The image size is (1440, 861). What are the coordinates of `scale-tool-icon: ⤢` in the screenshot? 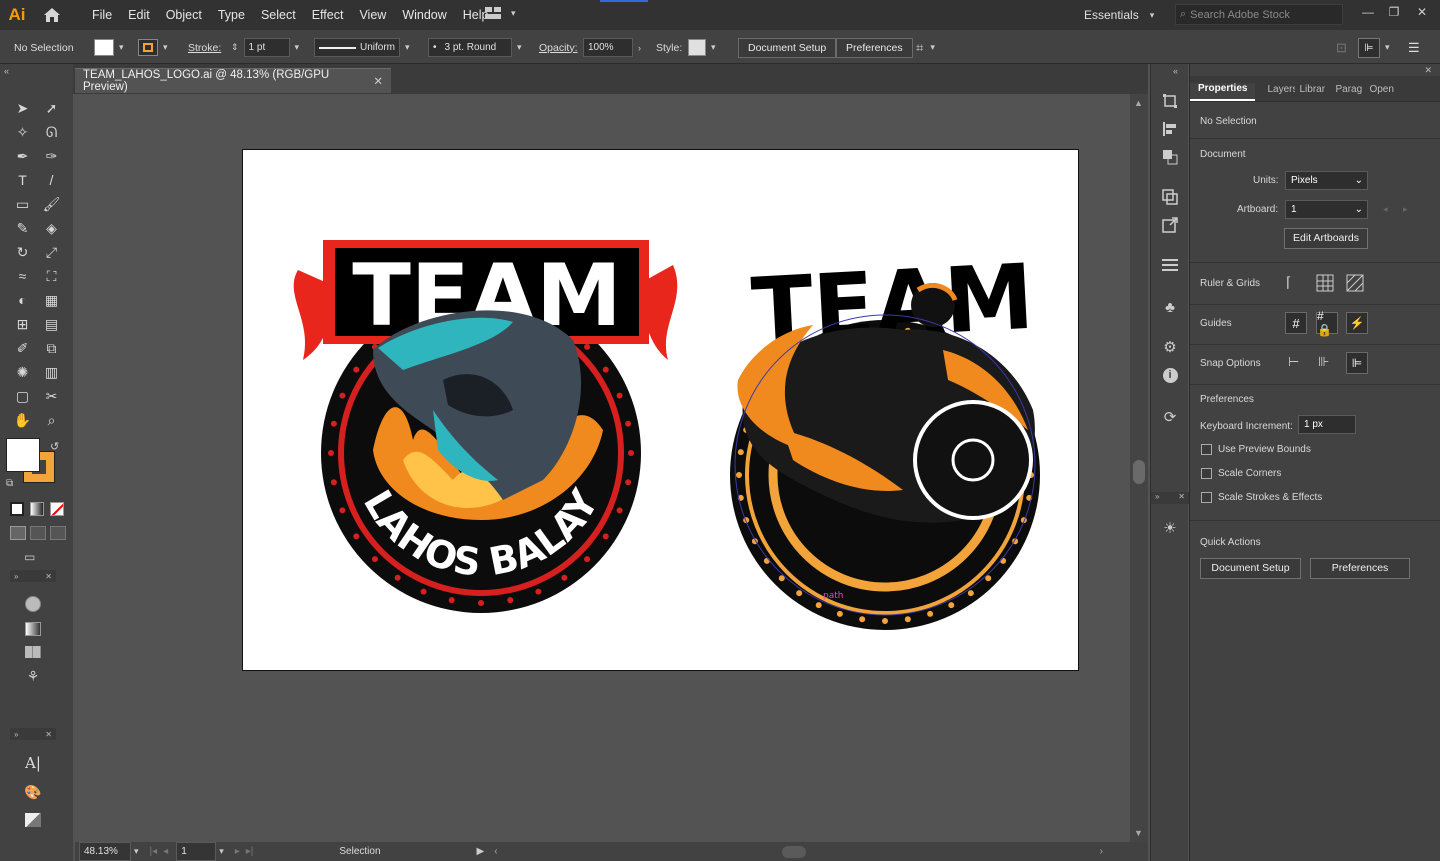 It's located at (51, 252).